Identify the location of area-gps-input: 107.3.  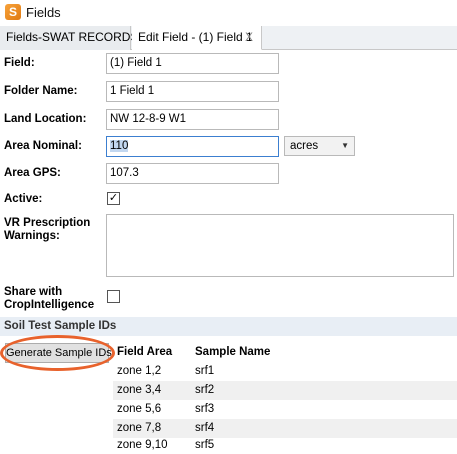
(192, 173).